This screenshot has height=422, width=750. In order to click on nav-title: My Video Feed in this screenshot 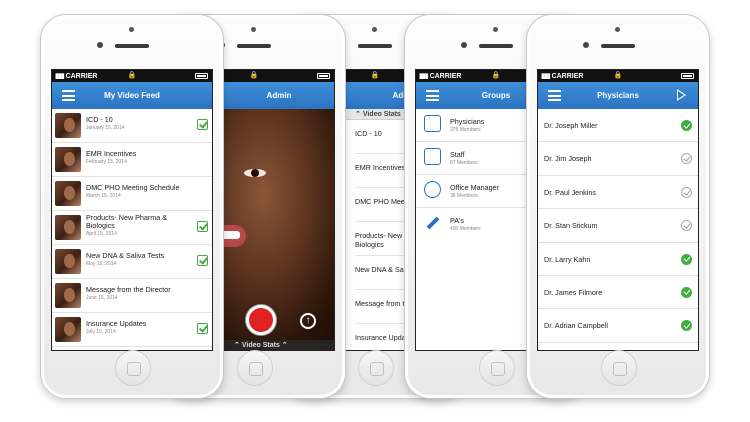, I will do `click(132, 95)`.